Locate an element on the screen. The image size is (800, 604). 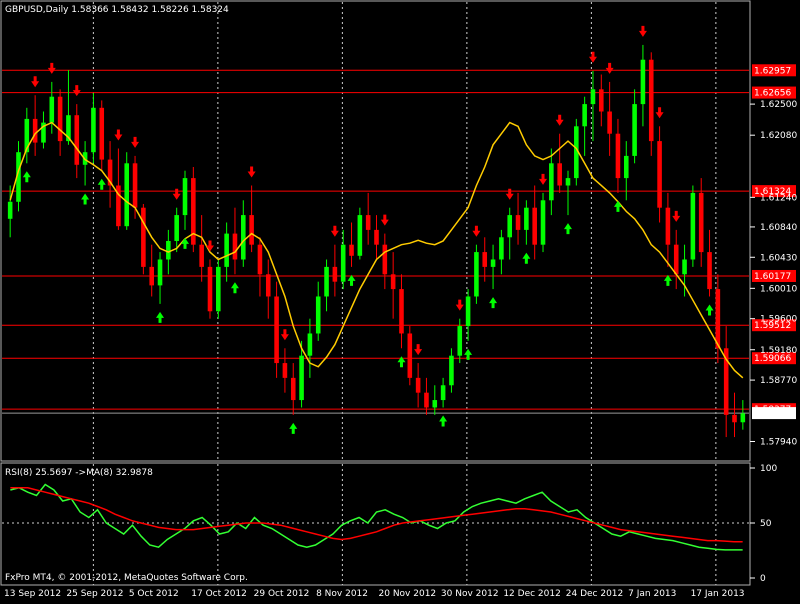
rsi-ma-line is located at coordinates (376, 515).